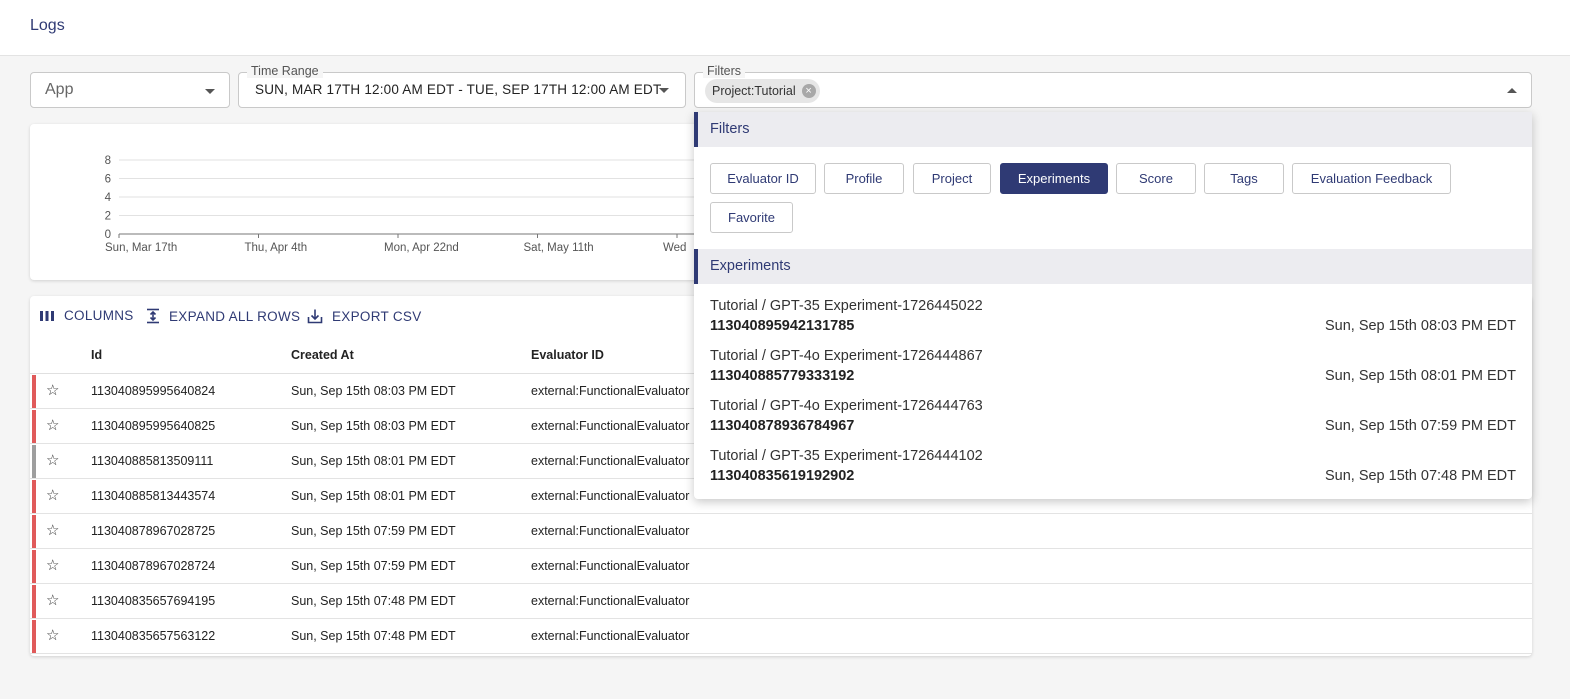 The image size is (1570, 699). I want to click on export-csv-button: EXPORT CSV, so click(364, 316).